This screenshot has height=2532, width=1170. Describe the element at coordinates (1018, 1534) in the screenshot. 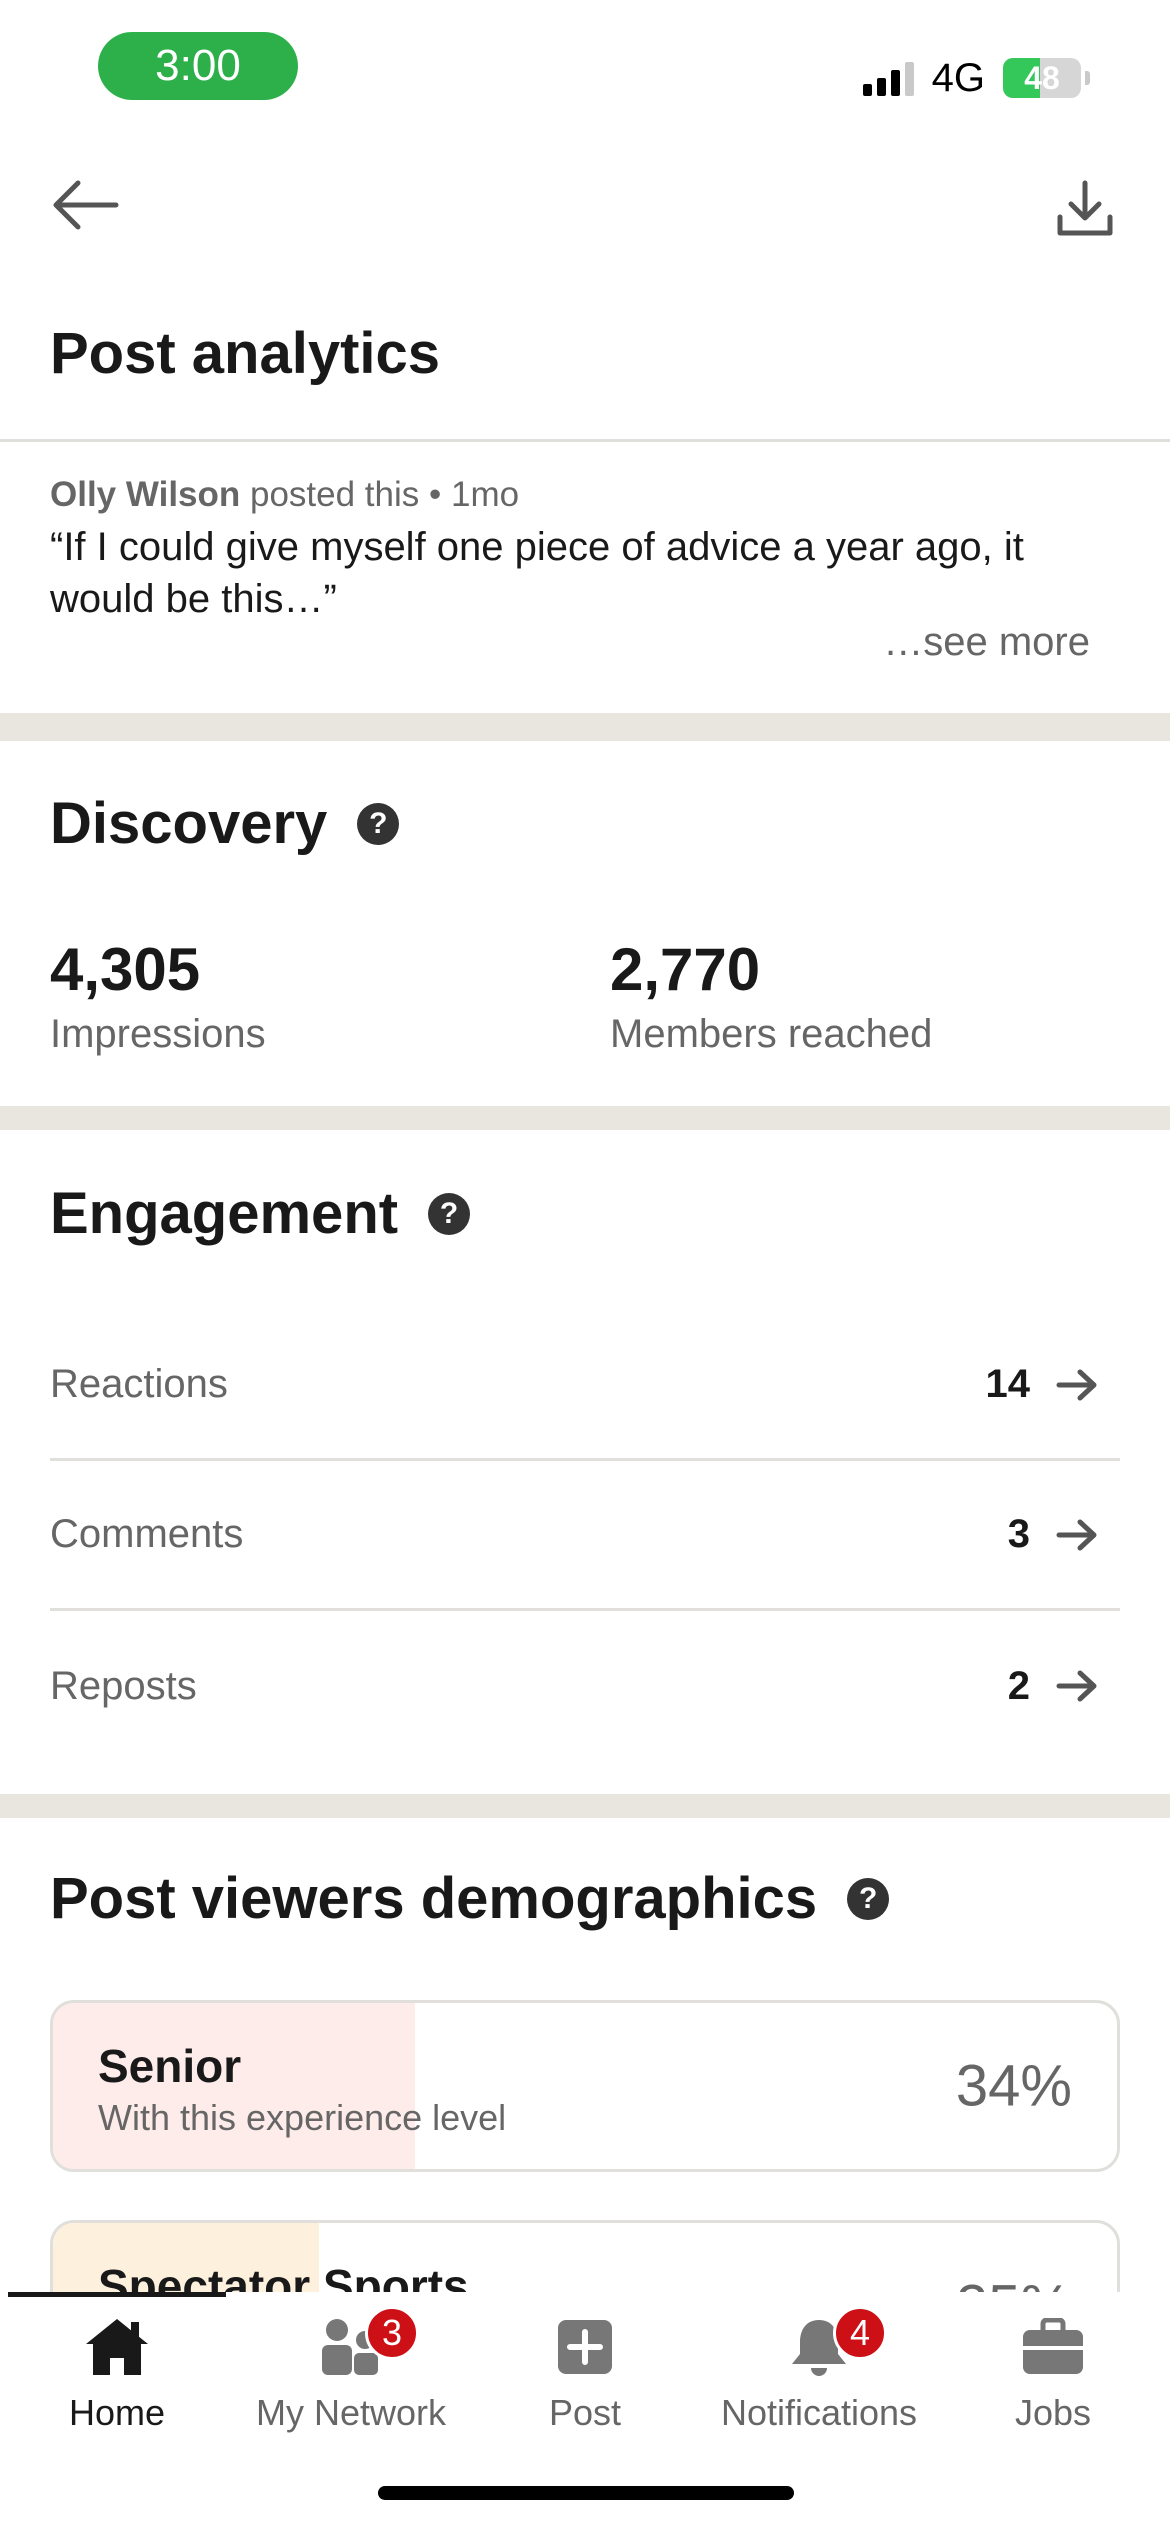

I see `engagement-row-count: 3` at that location.